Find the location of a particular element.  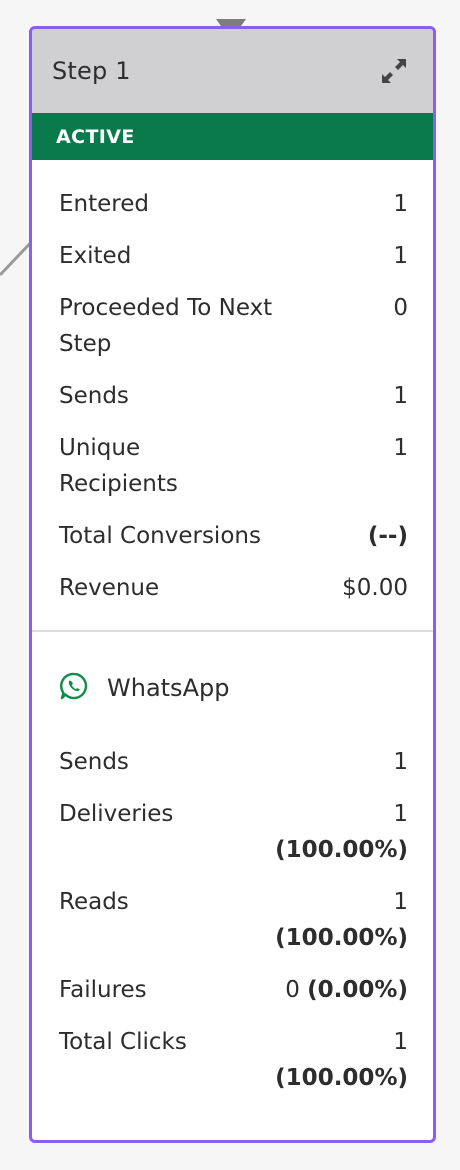

stat-percentage: (0.00%) is located at coordinates (357, 990).